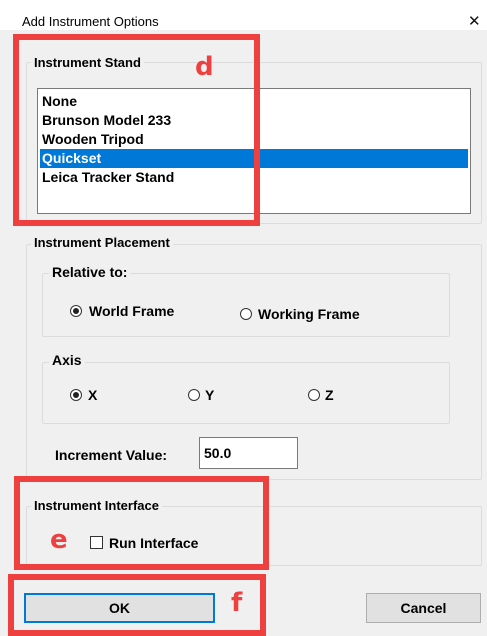 The image size is (487, 636). Describe the element at coordinates (204, 67) in the screenshot. I see `annotation-label-d: d` at that location.